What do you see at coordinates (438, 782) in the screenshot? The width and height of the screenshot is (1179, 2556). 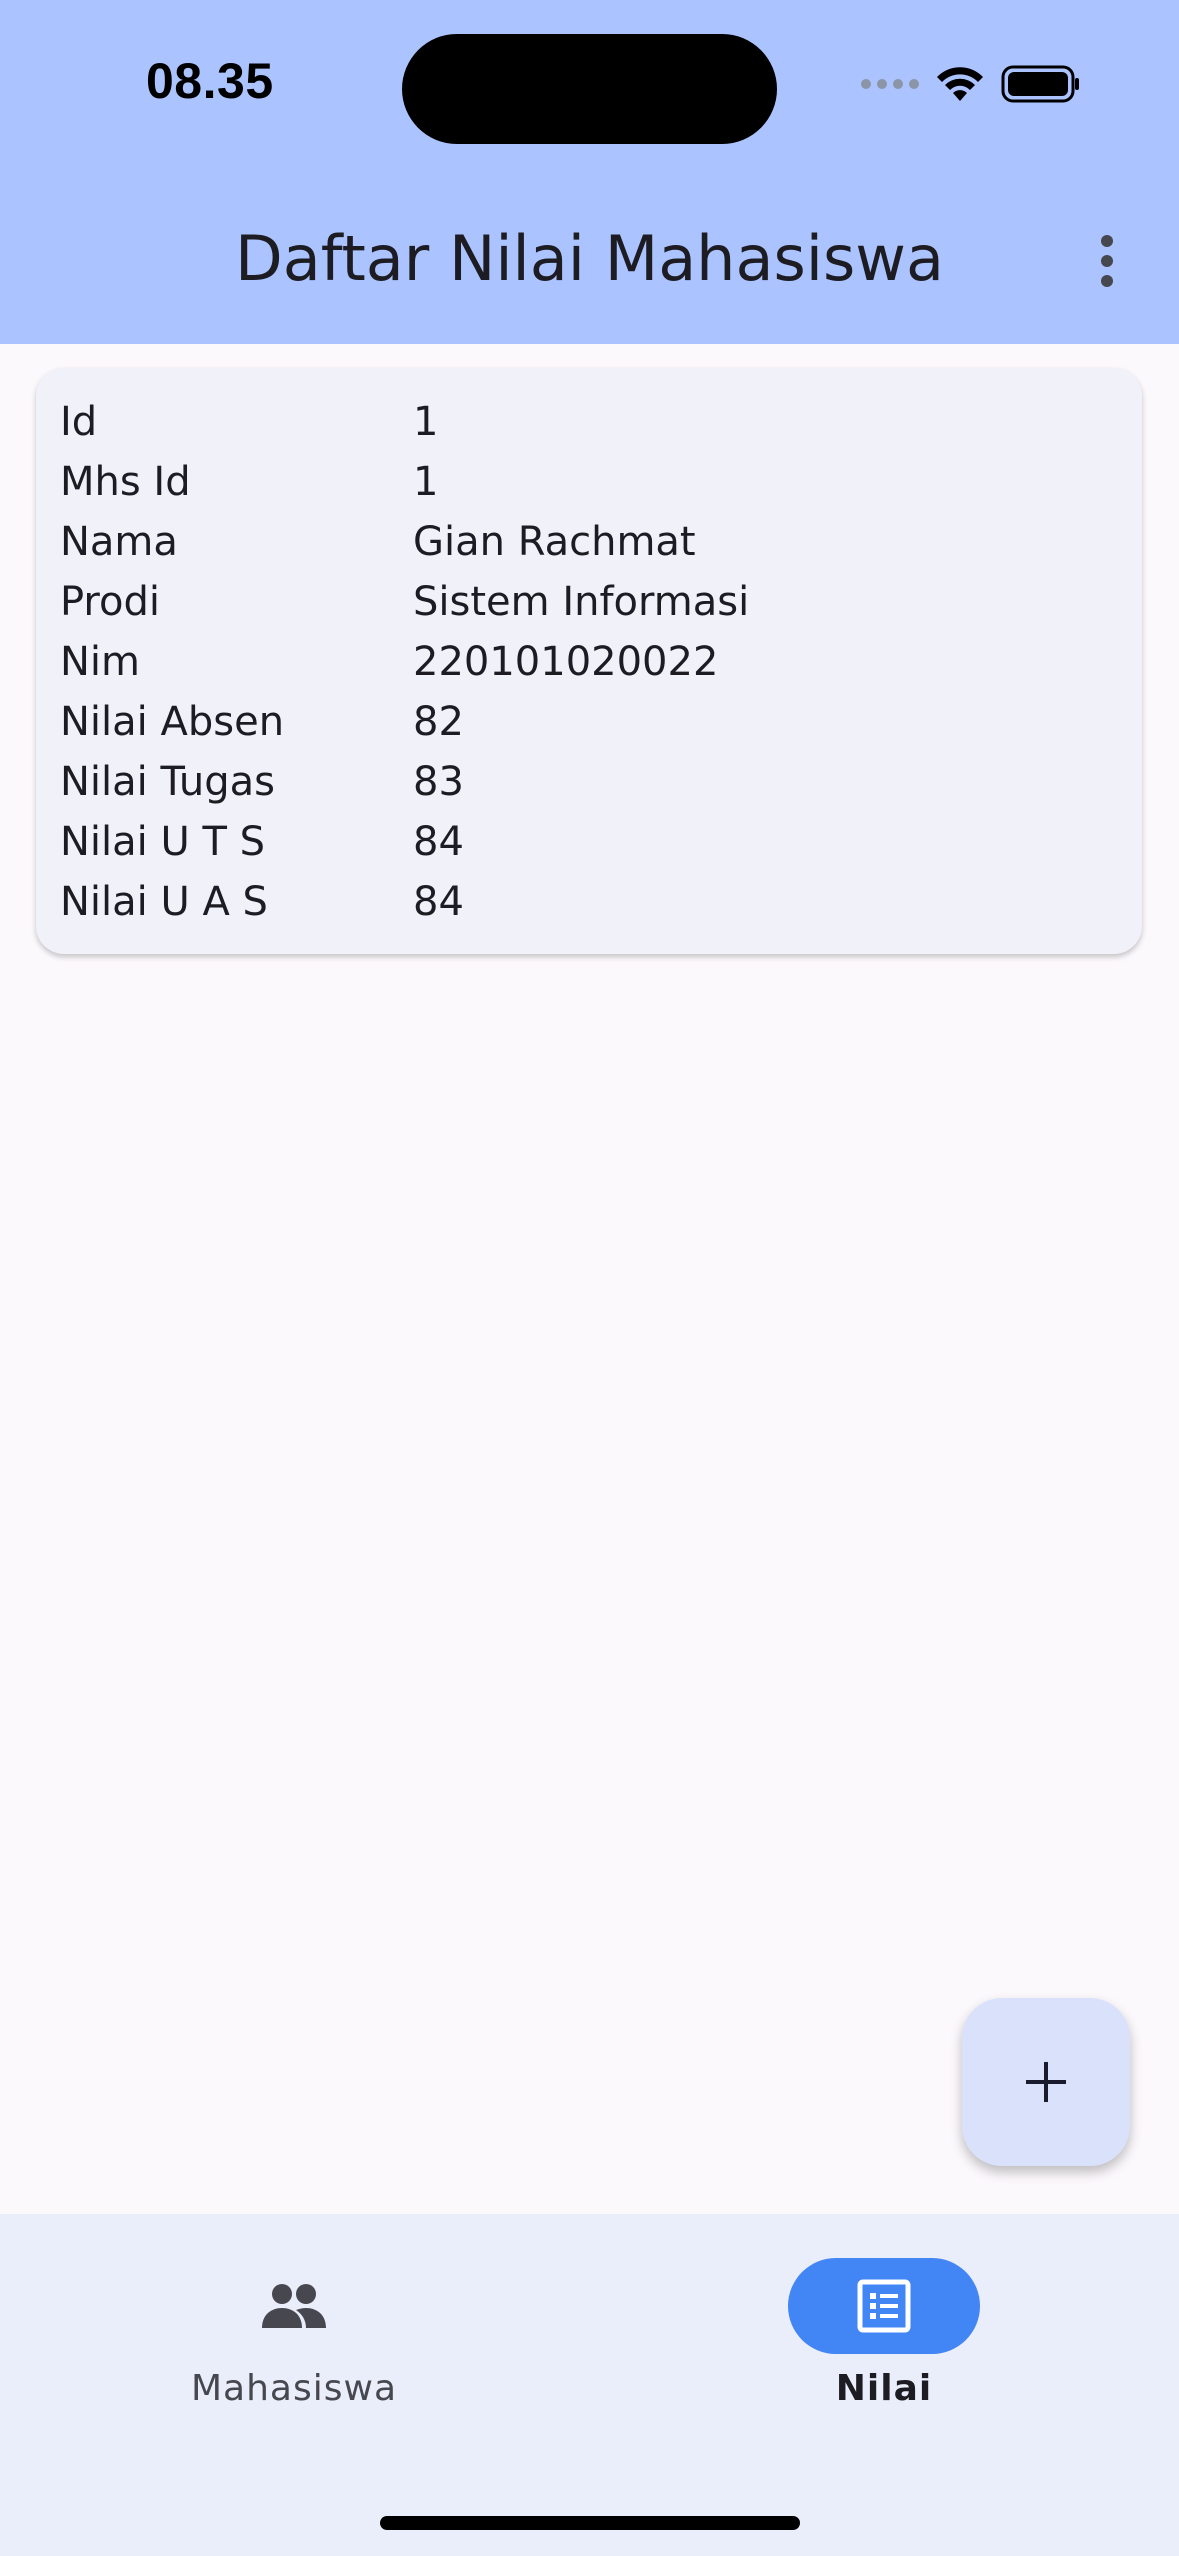 I see `row-value: 83` at bounding box center [438, 782].